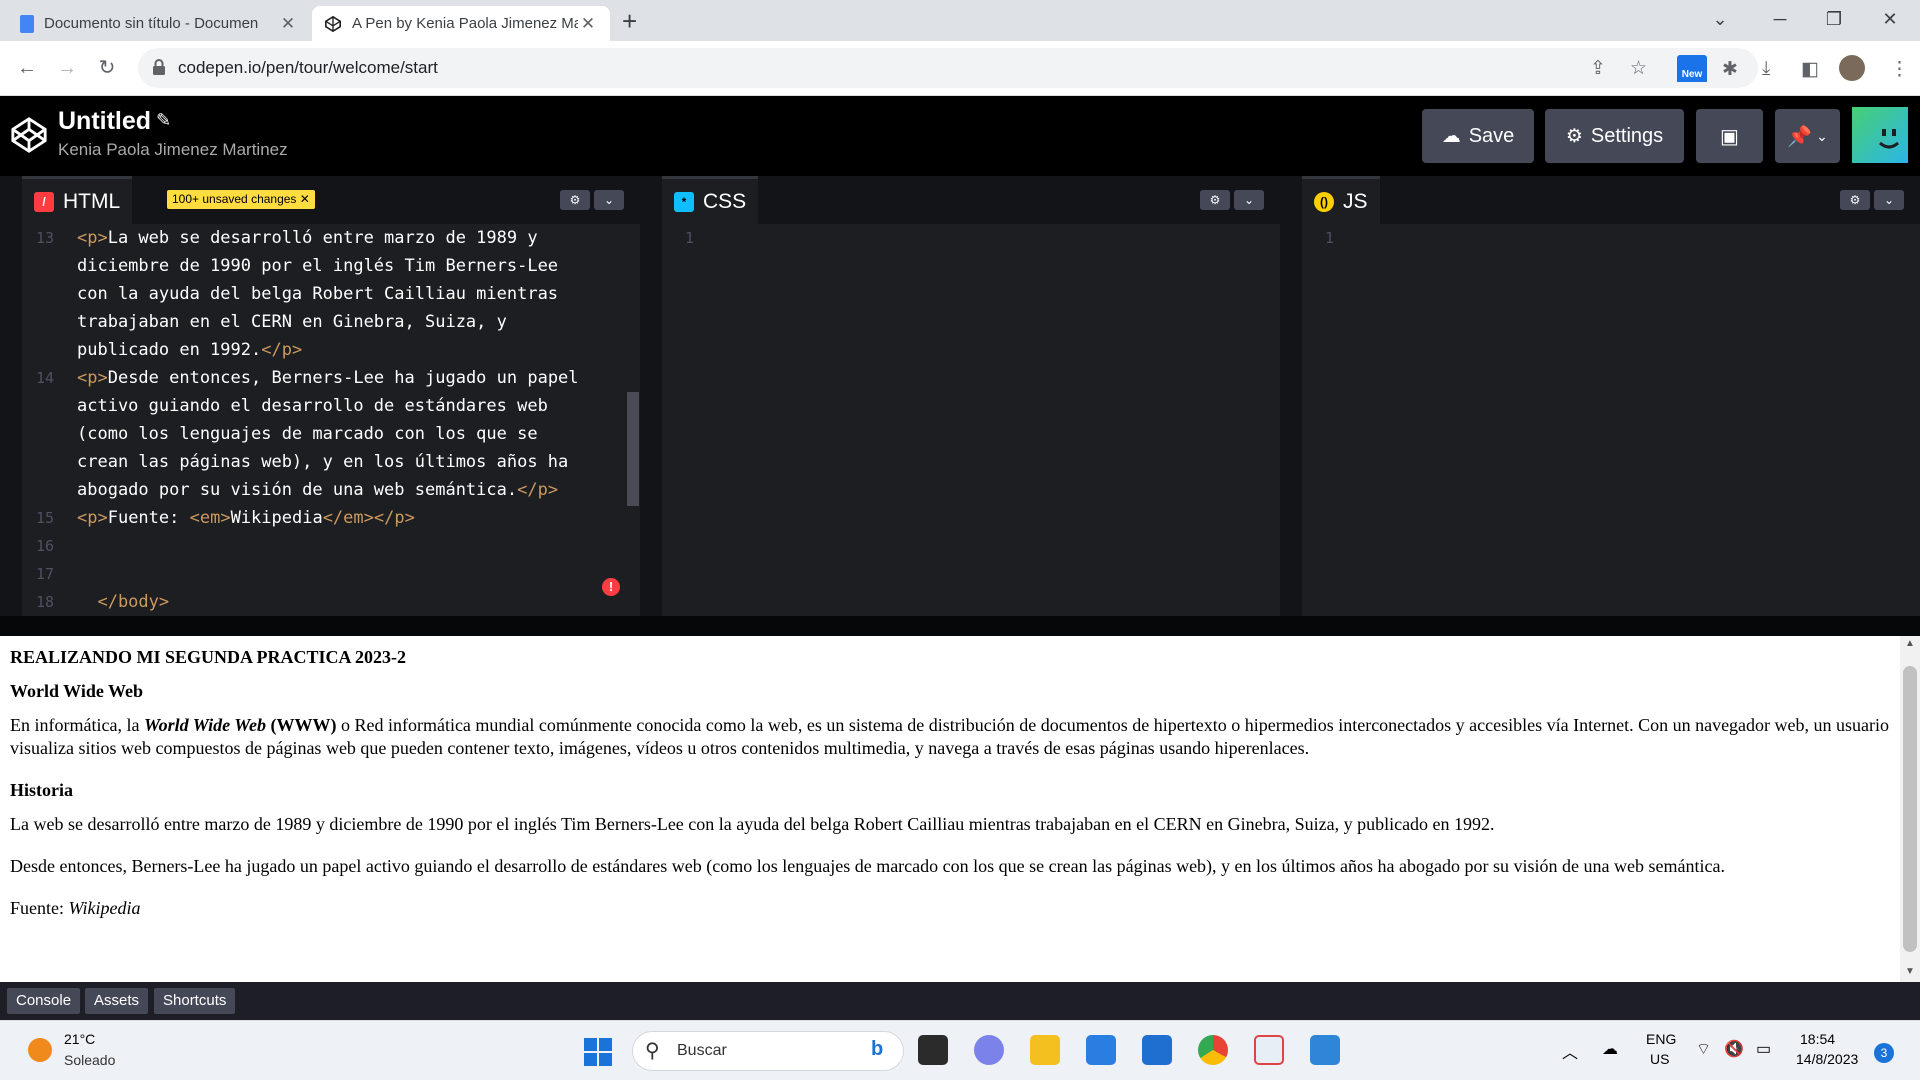 This screenshot has height=1080, width=1920. What do you see at coordinates (1763, 1049) in the screenshot?
I see `battery-icon: ▭` at bounding box center [1763, 1049].